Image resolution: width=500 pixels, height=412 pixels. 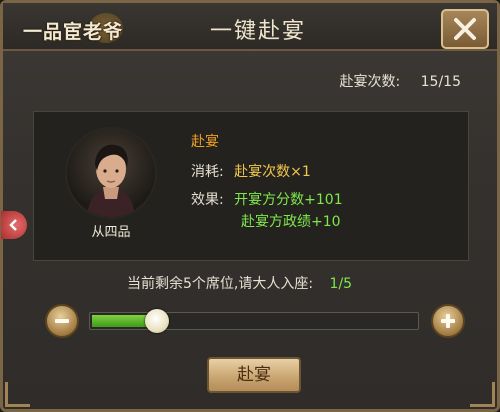 I want to click on game-logo: 一品宦老爷, so click(x=71, y=28).